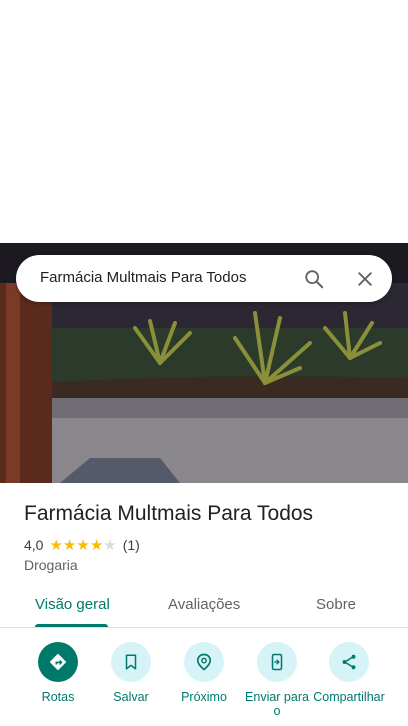 This screenshot has height=726, width=408. I want to click on directions-label: Rotas, so click(58, 697).